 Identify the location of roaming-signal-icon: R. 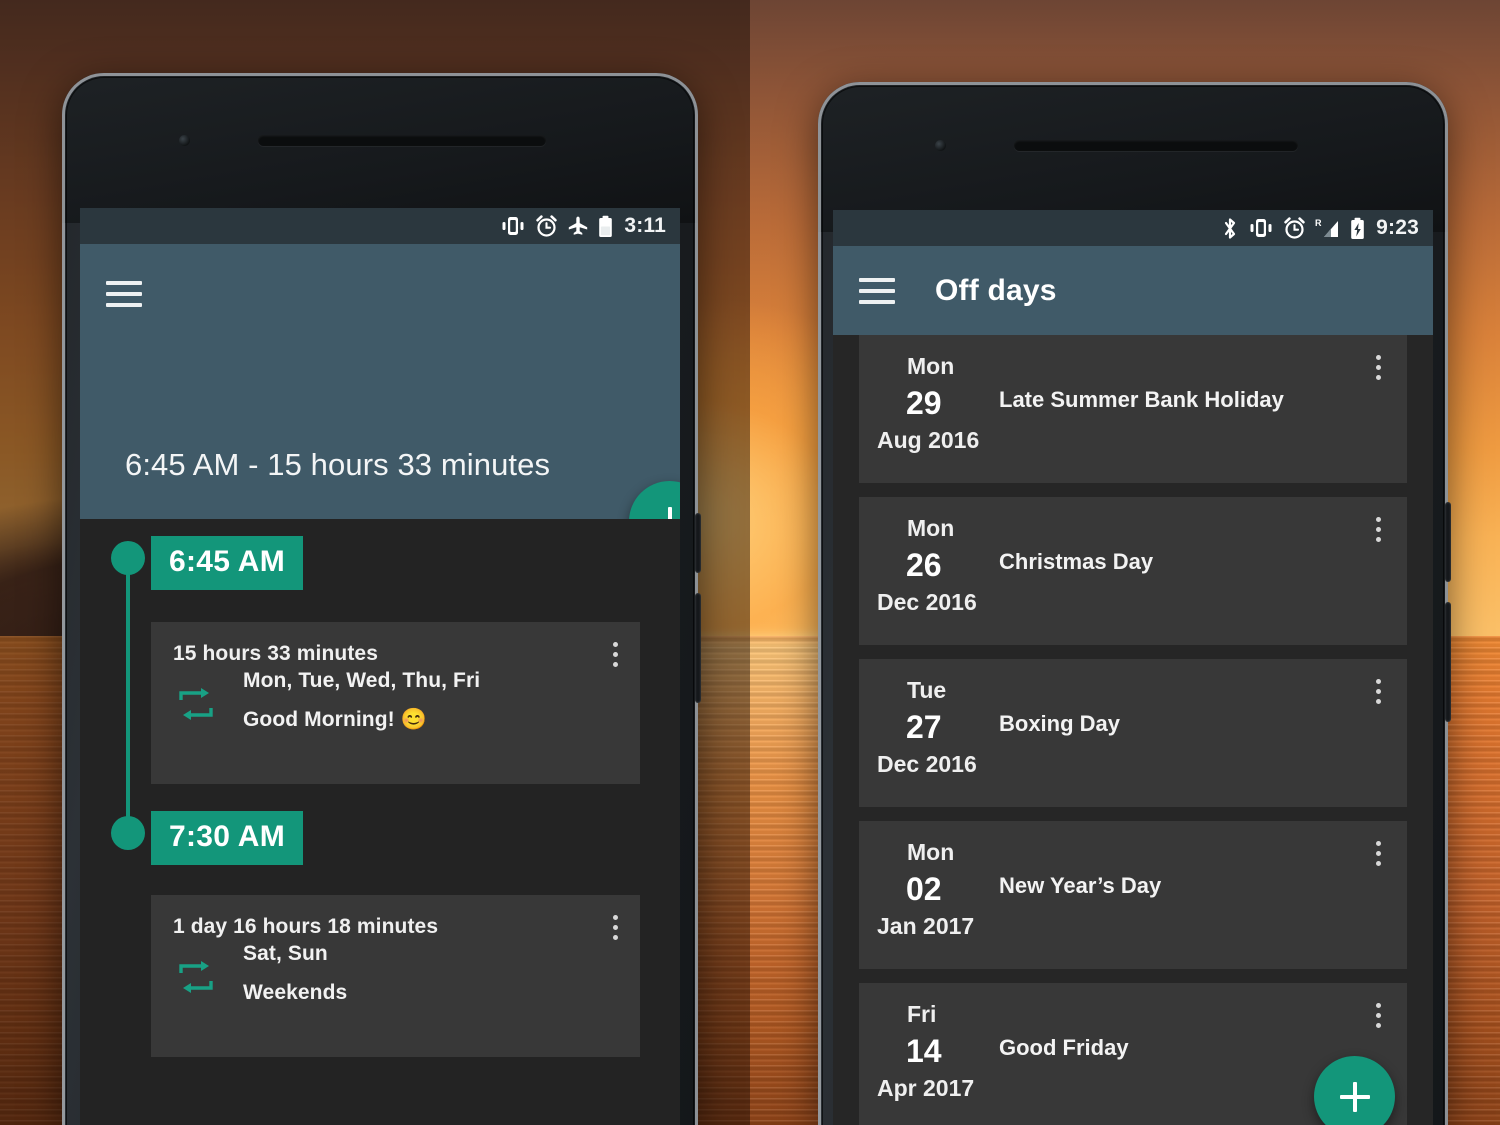
(1327, 227).